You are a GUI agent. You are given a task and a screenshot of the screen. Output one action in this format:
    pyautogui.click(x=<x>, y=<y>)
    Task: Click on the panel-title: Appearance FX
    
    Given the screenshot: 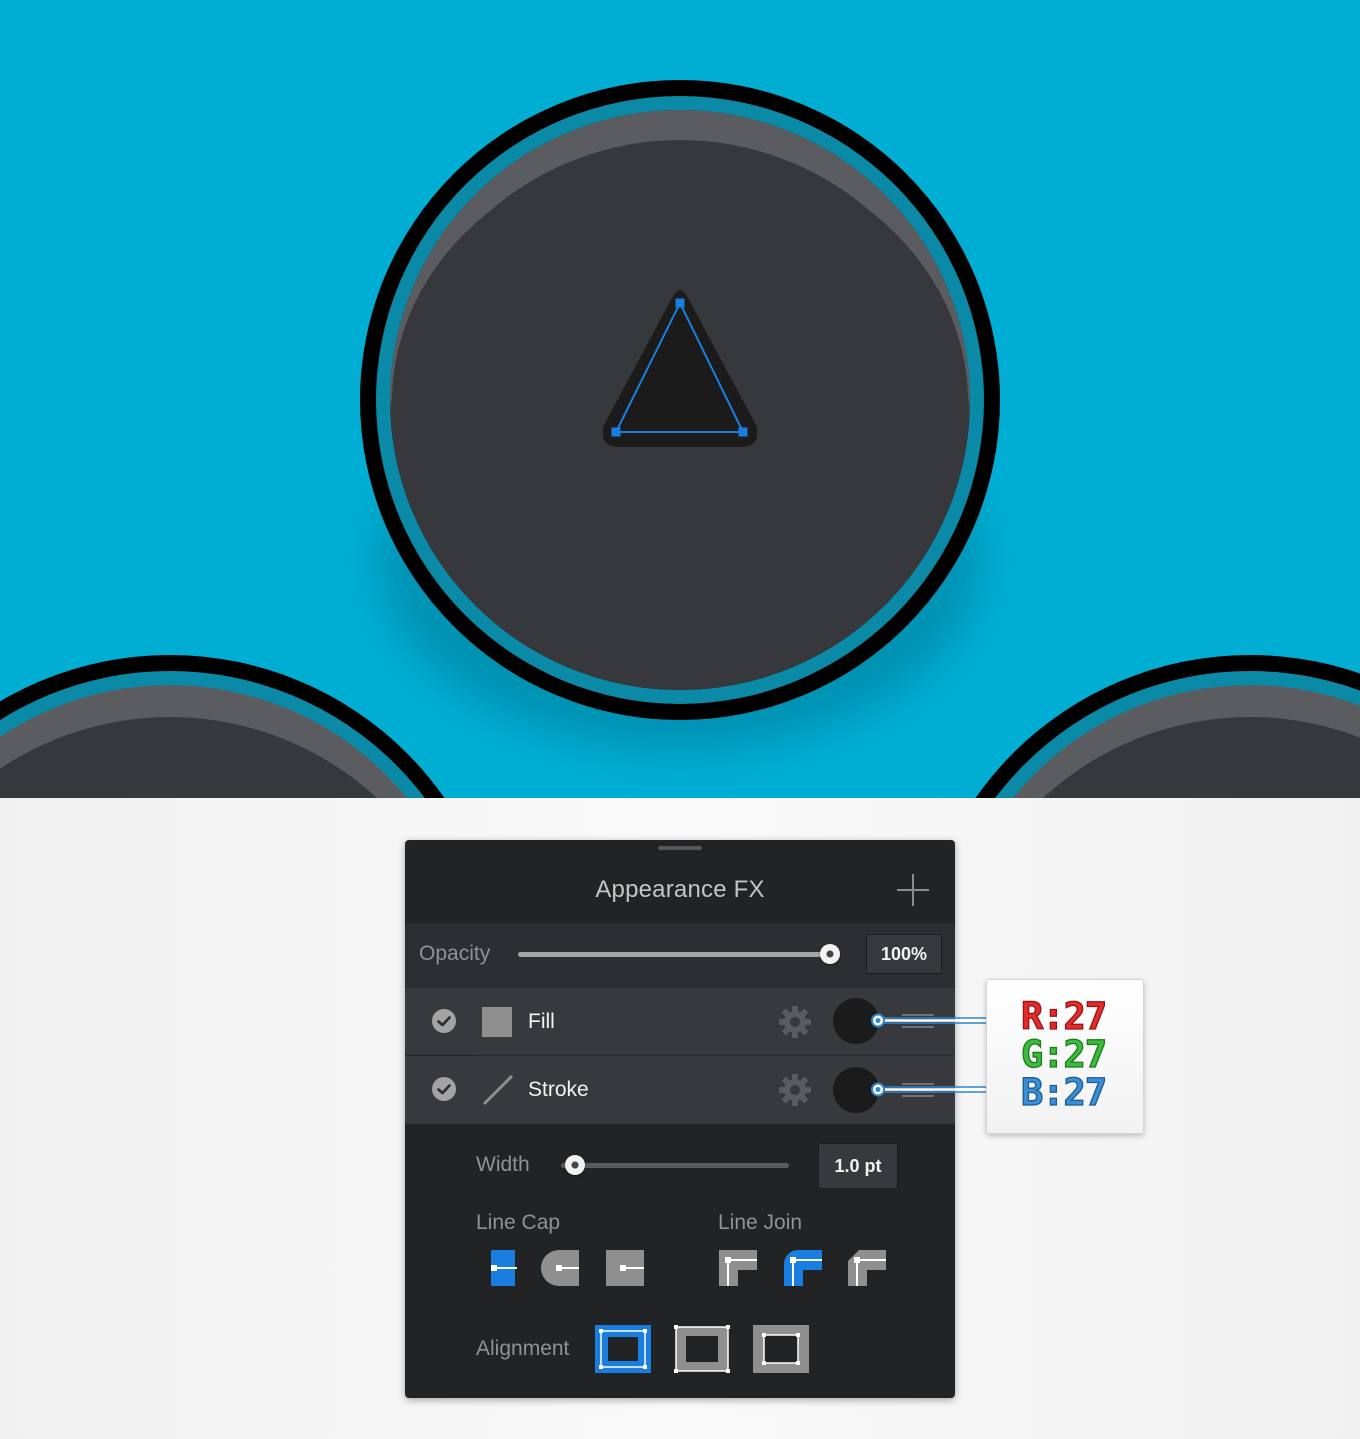 What is the action you would take?
    pyautogui.click(x=680, y=889)
    